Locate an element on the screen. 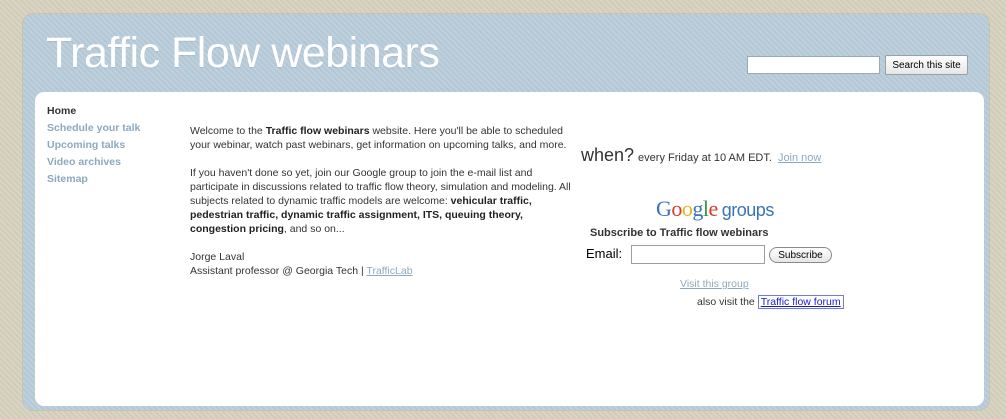 This screenshot has height=419, width=1006. search-button: Search this site is located at coordinates (926, 65).